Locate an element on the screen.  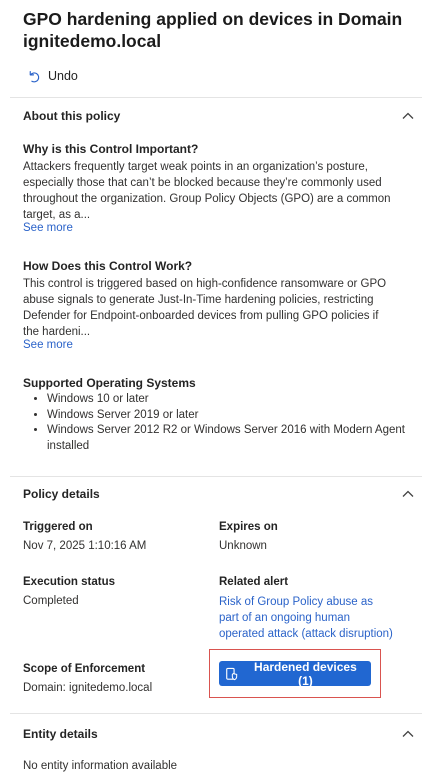
undo-label: Undo is located at coordinates (63, 76).